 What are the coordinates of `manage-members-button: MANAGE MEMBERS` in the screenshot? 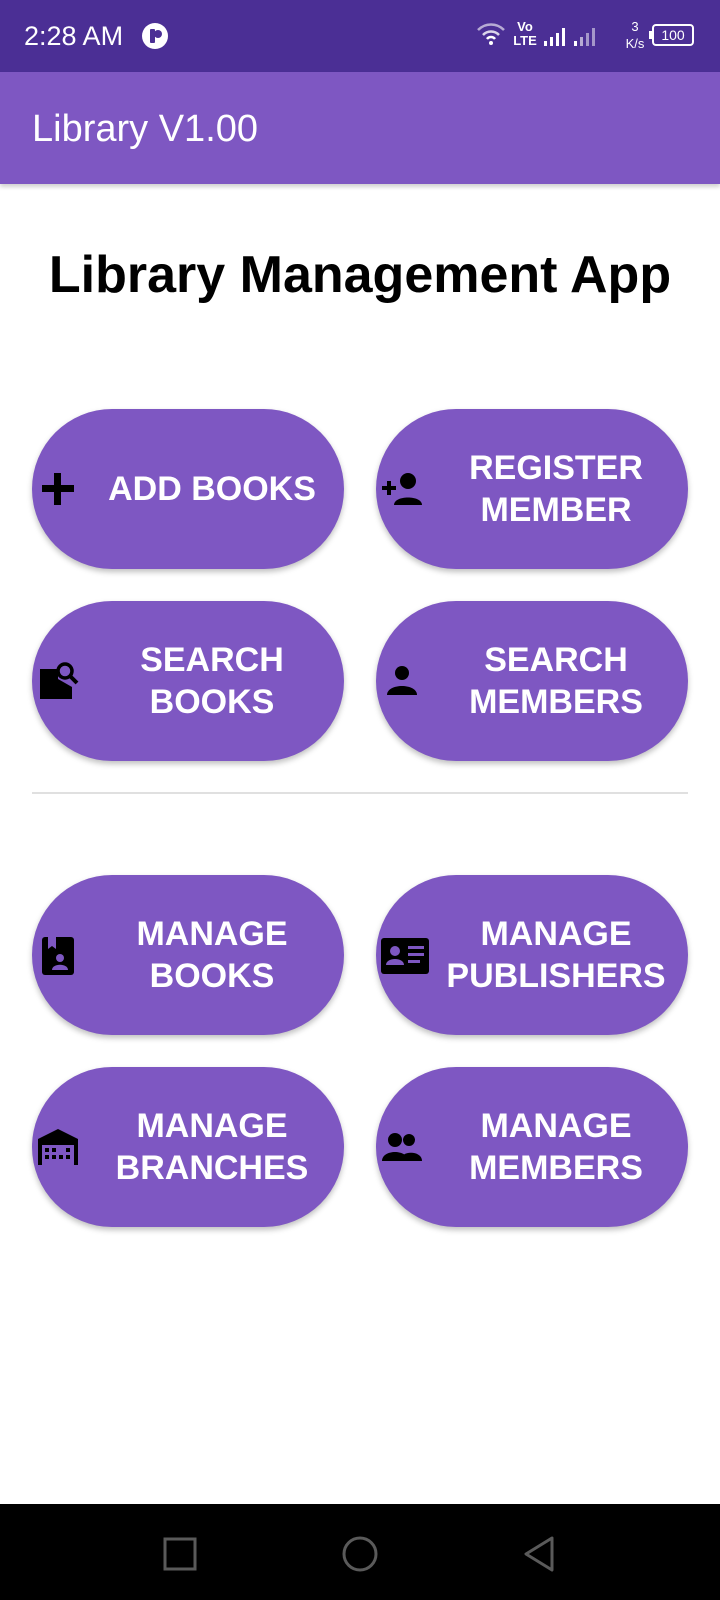 It's located at (532, 1147).